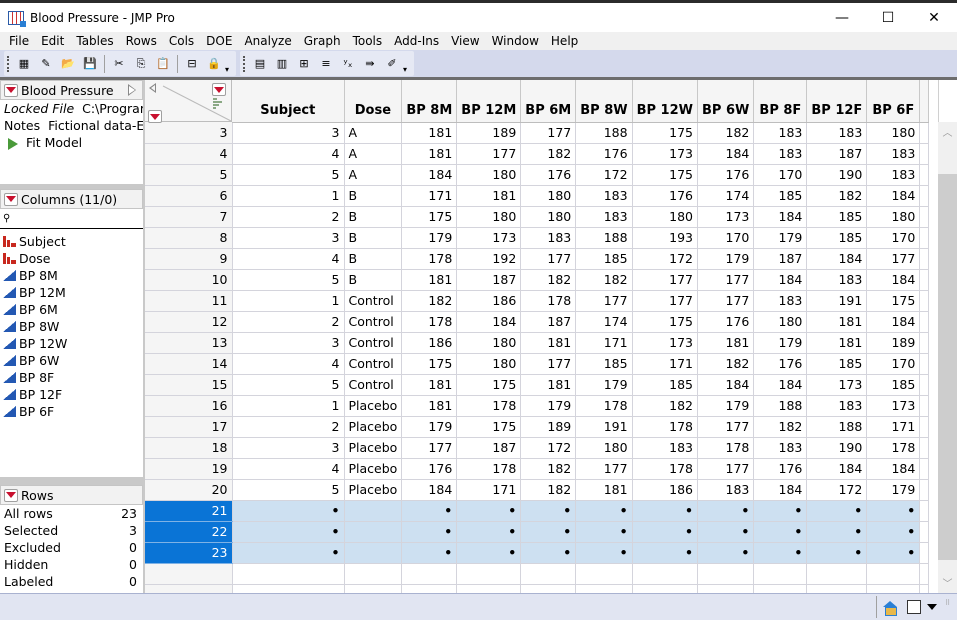  I want to click on column-header: BP 8F, so click(780, 101).